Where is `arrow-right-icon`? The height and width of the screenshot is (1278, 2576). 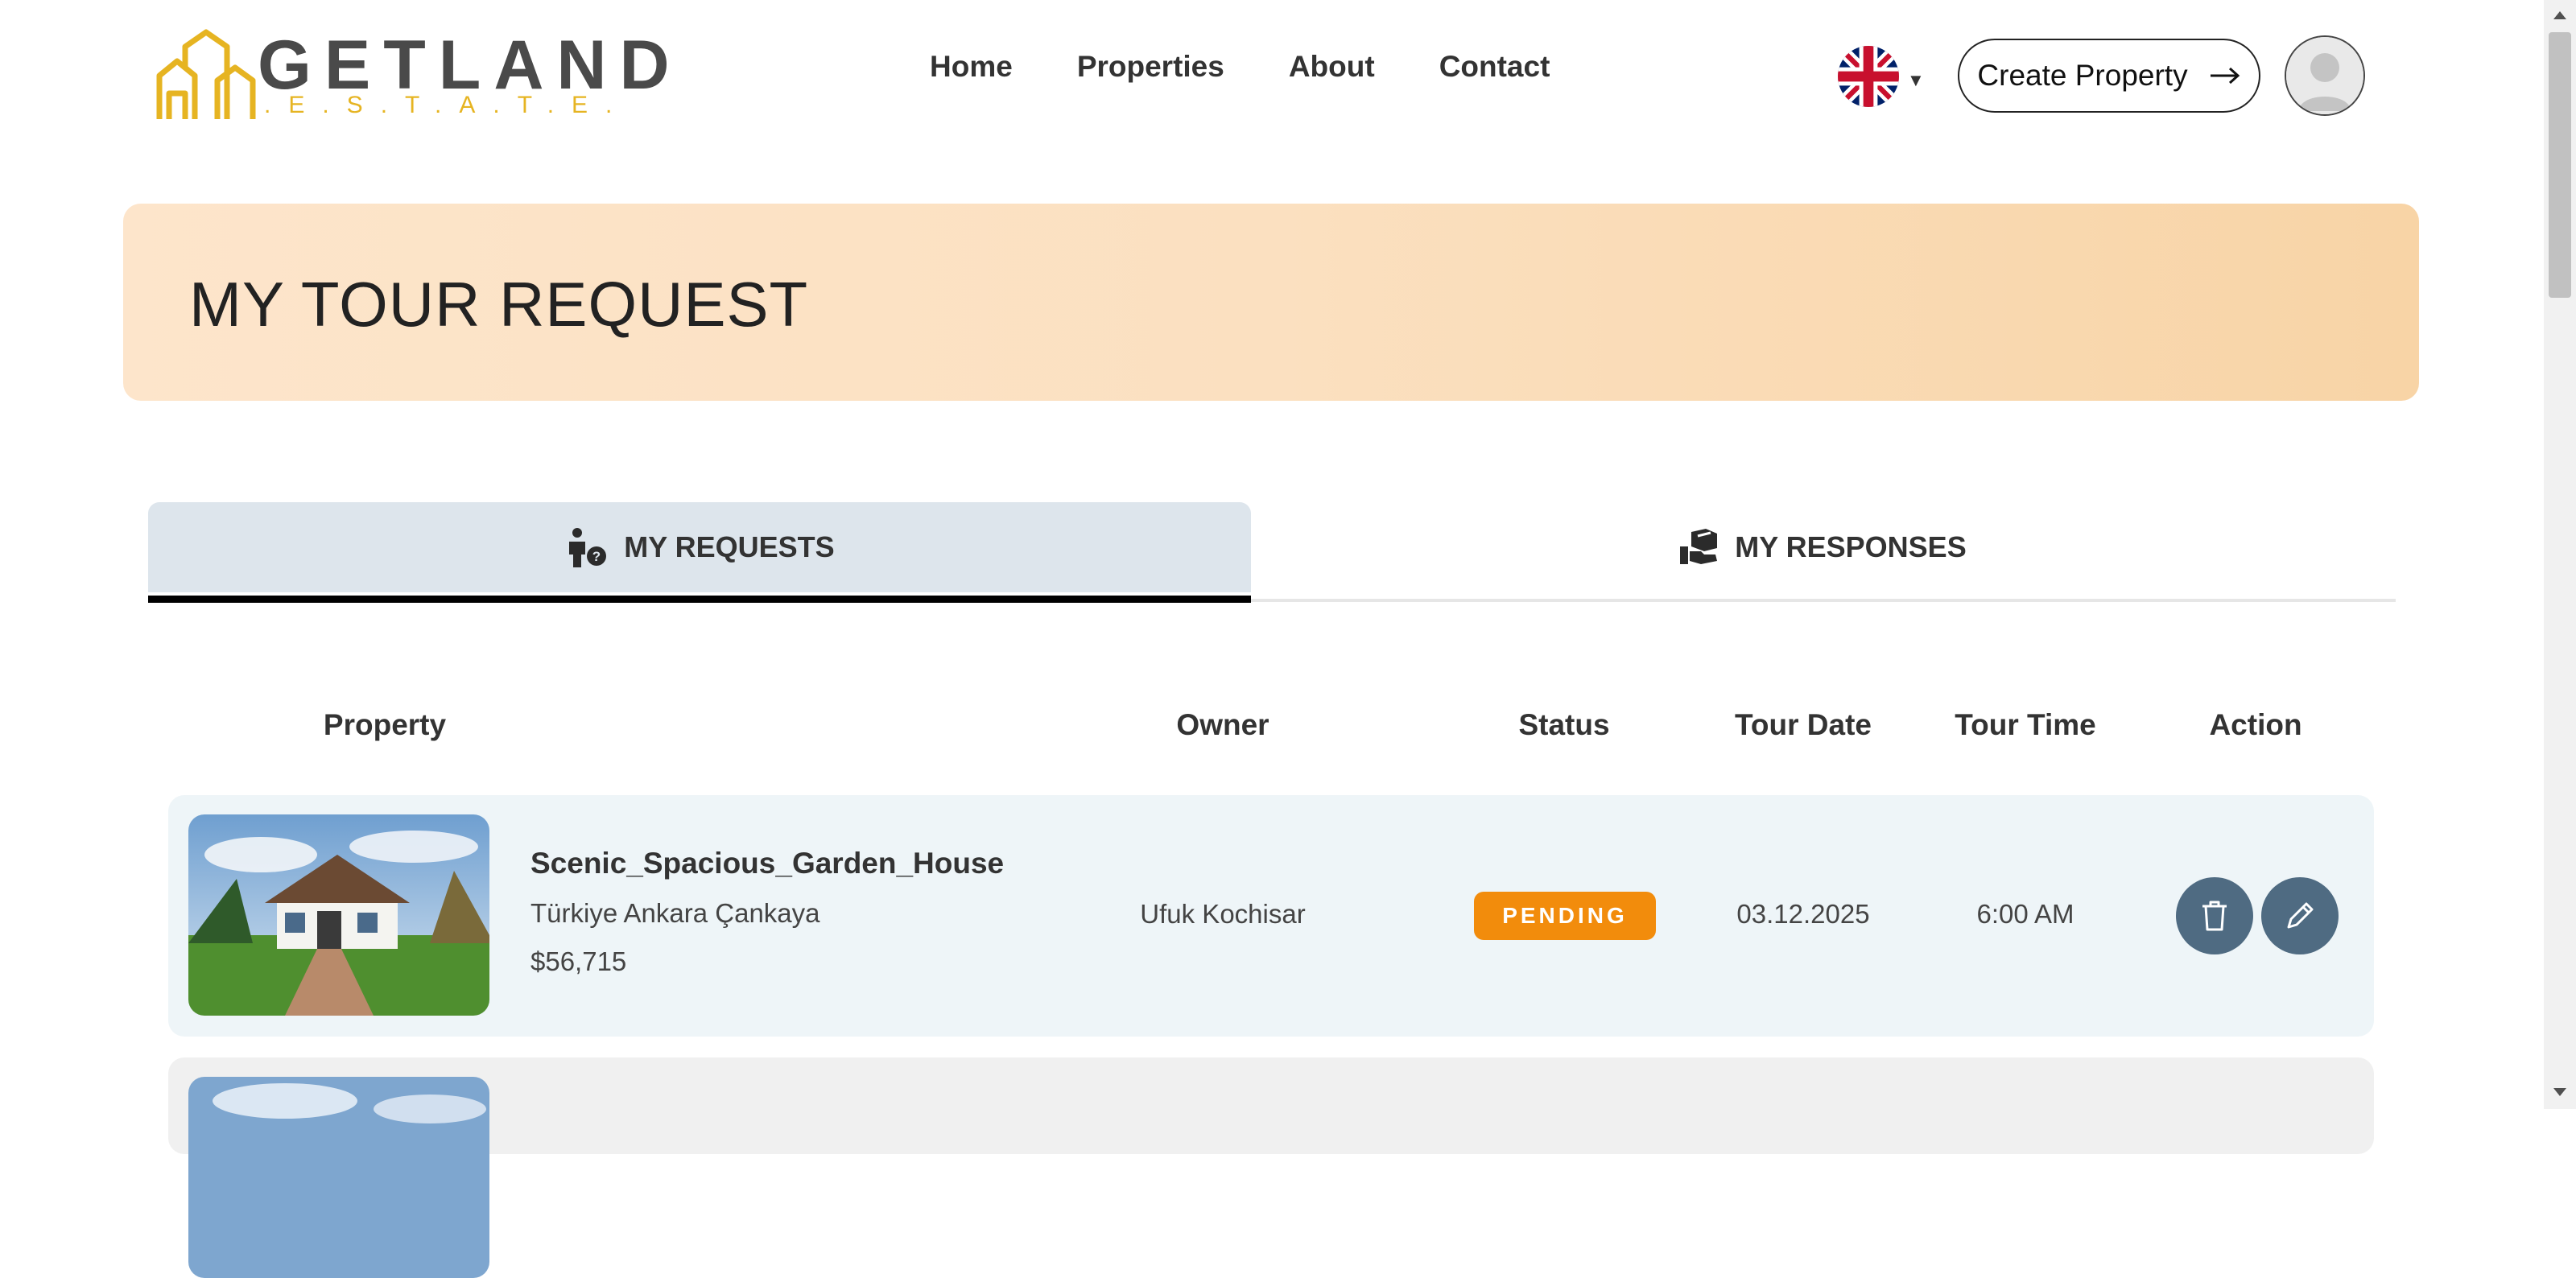 arrow-right-icon is located at coordinates (2225, 76).